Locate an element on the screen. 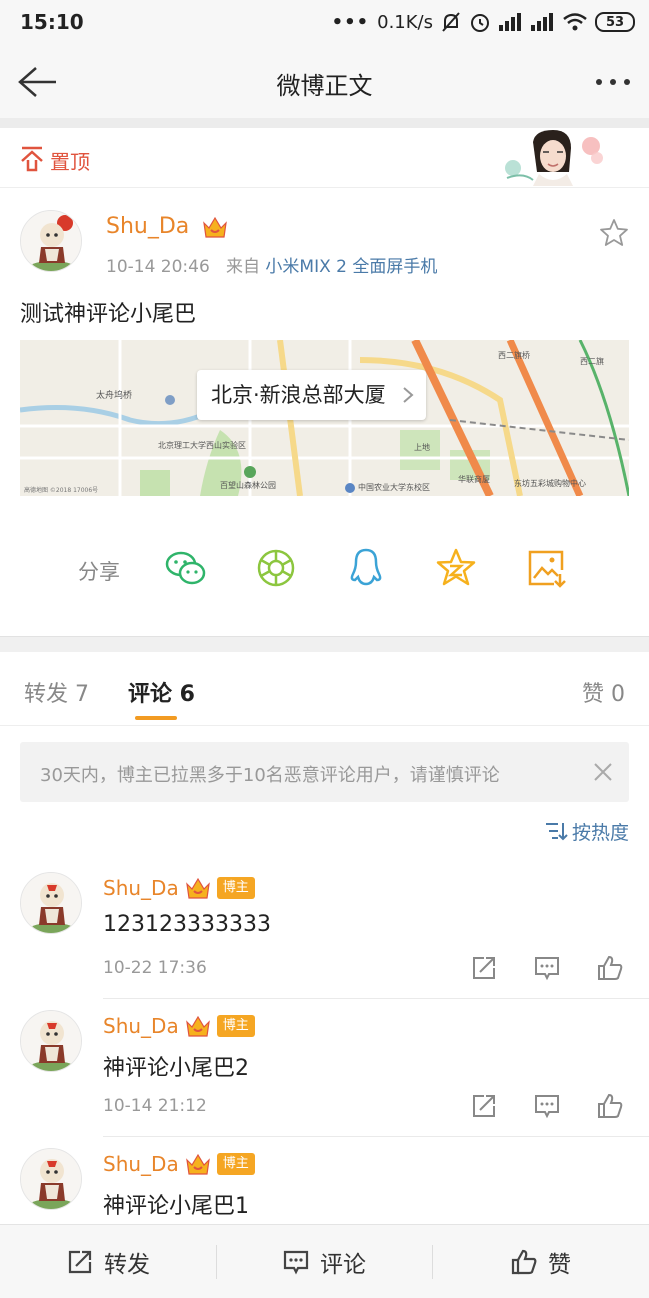 Image resolution: width=649 pixels, height=1298 pixels. decoration-portrait-image is located at coordinates (554, 158).